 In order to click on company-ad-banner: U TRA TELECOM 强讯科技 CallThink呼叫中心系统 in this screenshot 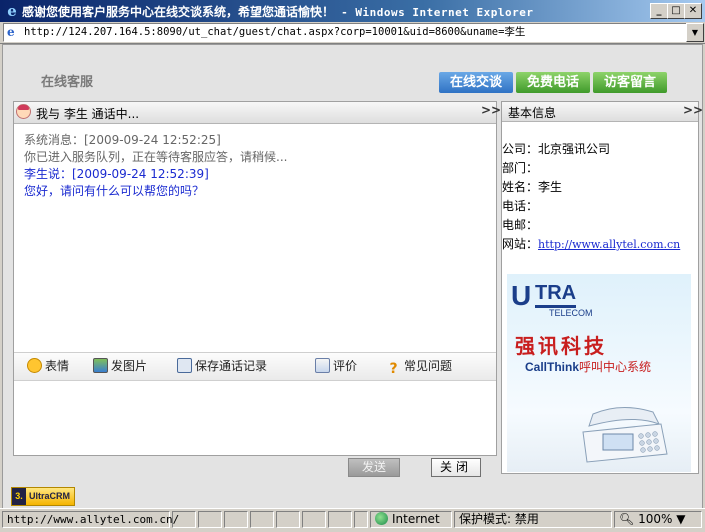, I will do `click(599, 373)`.